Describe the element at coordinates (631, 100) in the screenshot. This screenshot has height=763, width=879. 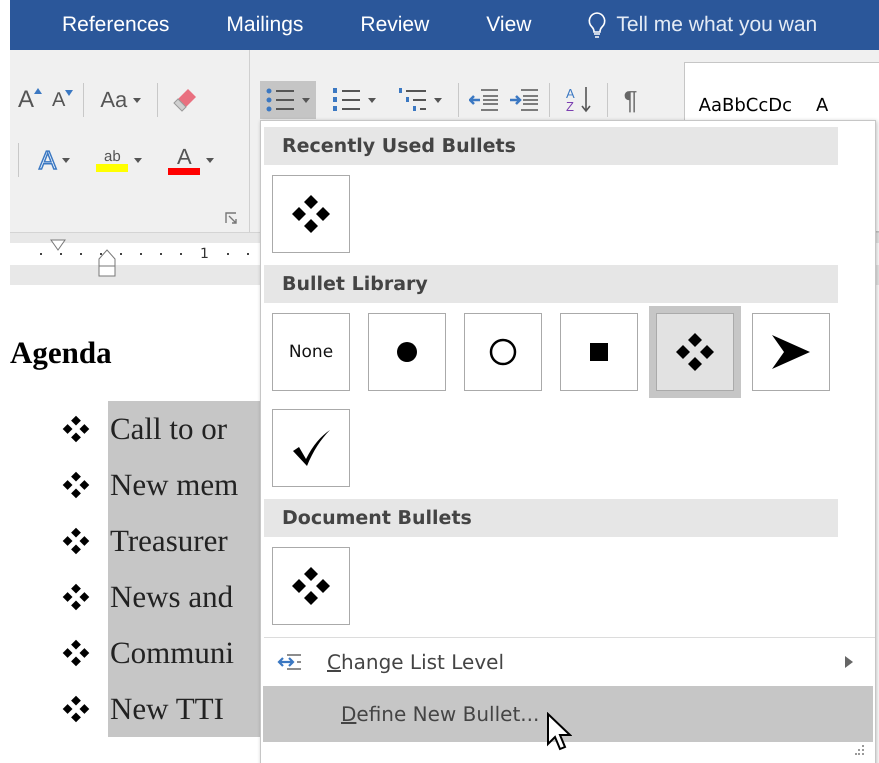
I see `show-formatting-button: ¶` at that location.